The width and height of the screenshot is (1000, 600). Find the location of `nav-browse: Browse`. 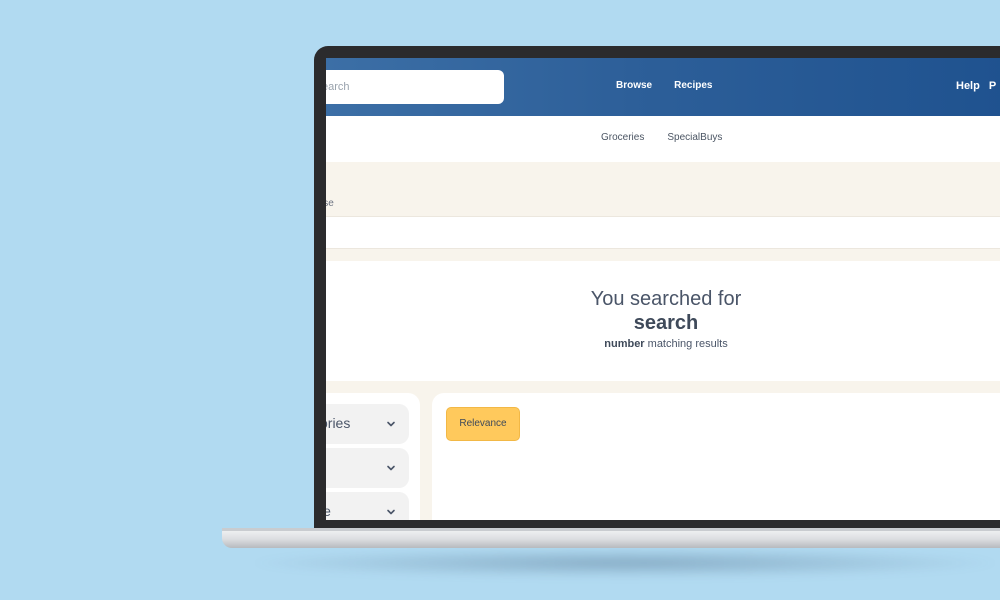

nav-browse: Browse is located at coordinates (634, 85).